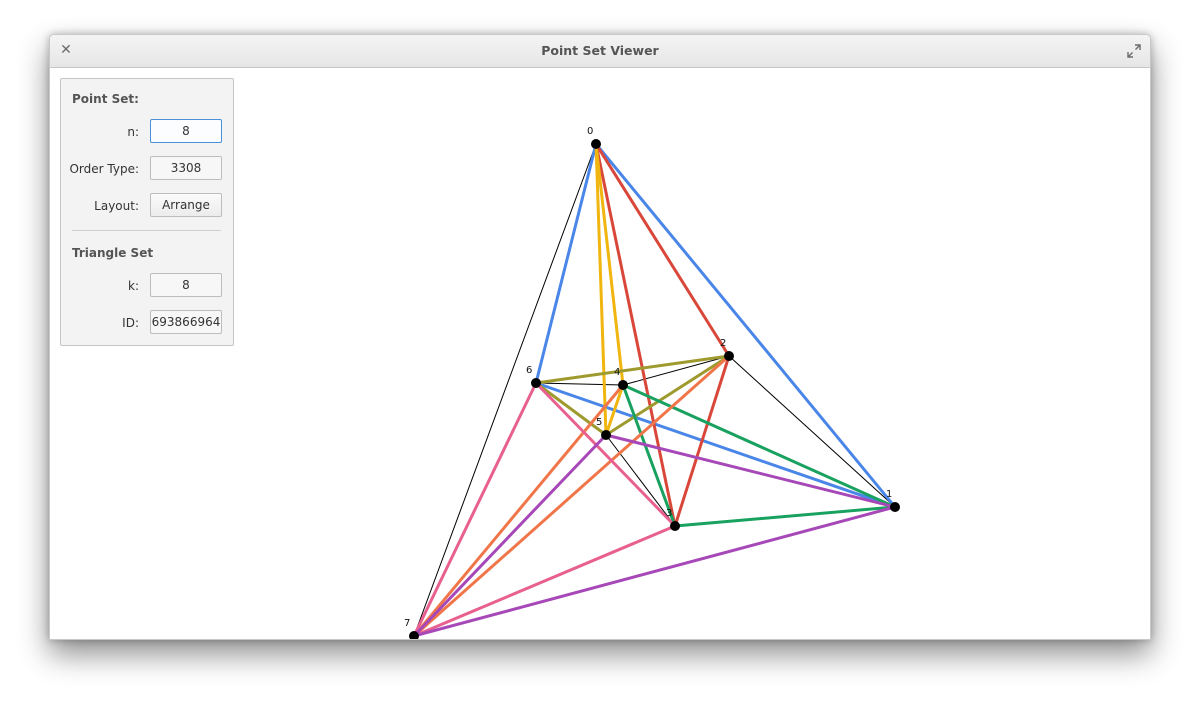 Image resolution: width=1198 pixels, height=703 pixels. What do you see at coordinates (1134, 51) in the screenshot?
I see `maximize-icon` at bounding box center [1134, 51].